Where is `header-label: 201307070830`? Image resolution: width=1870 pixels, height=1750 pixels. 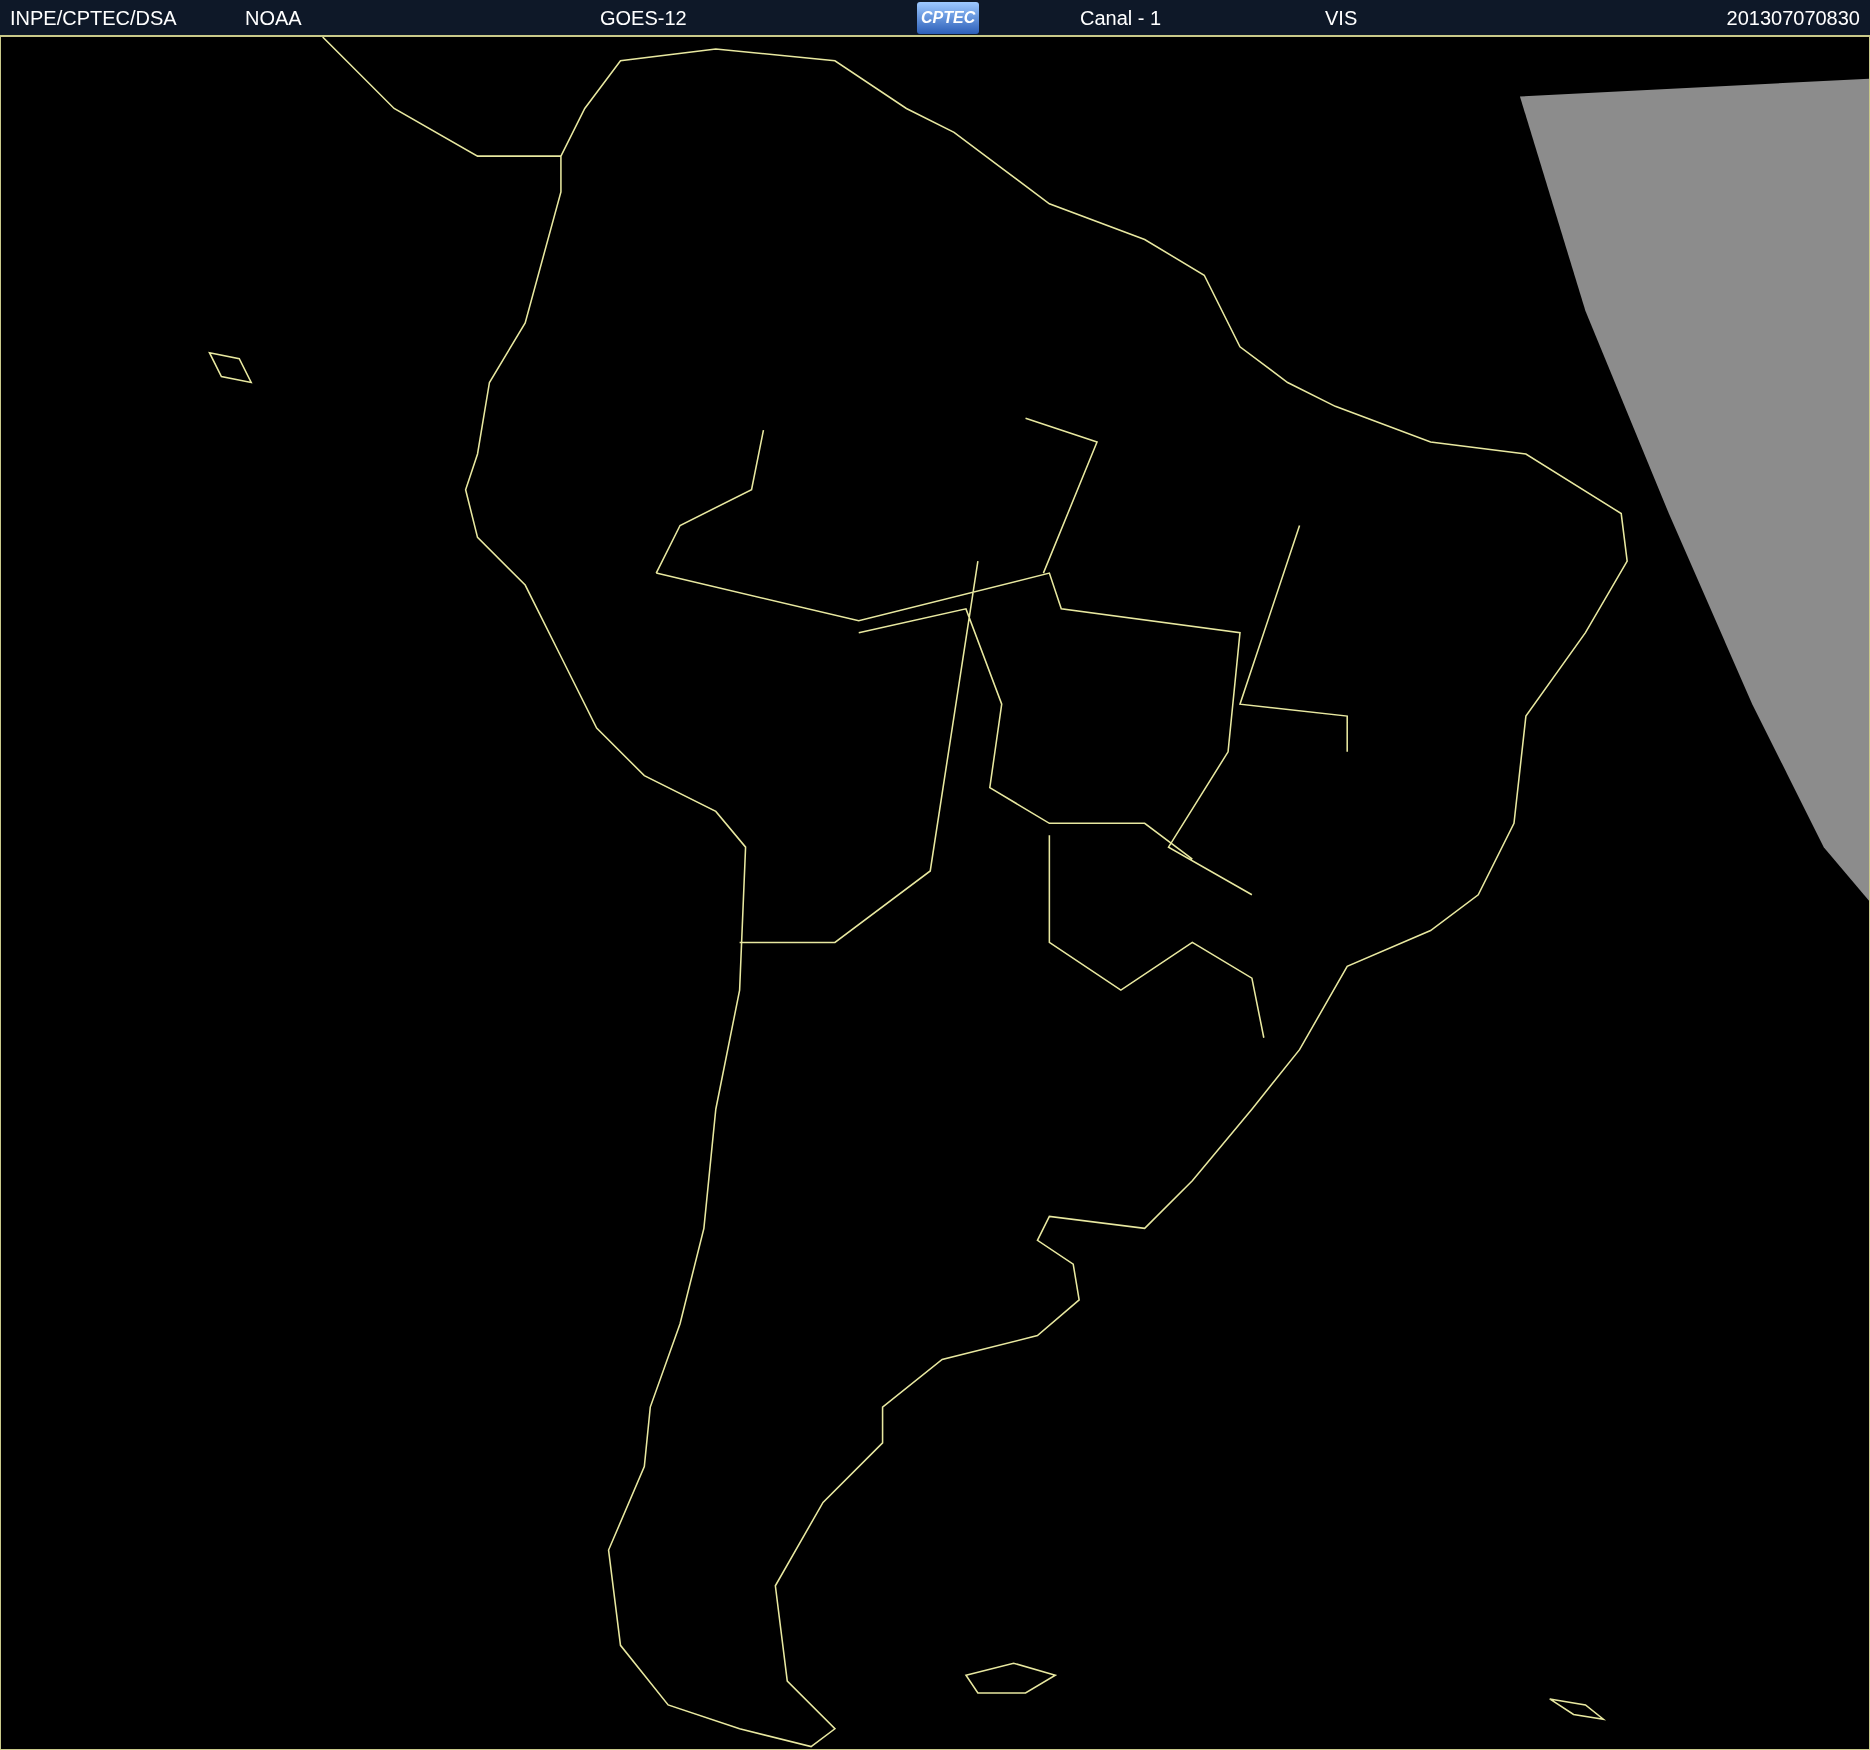 header-label: 201307070830 is located at coordinates (1793, 17).